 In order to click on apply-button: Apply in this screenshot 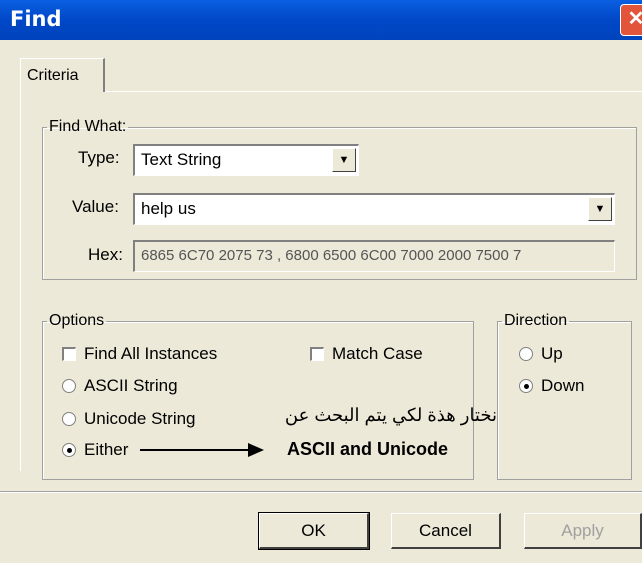, I will do `click(583, 531)`.